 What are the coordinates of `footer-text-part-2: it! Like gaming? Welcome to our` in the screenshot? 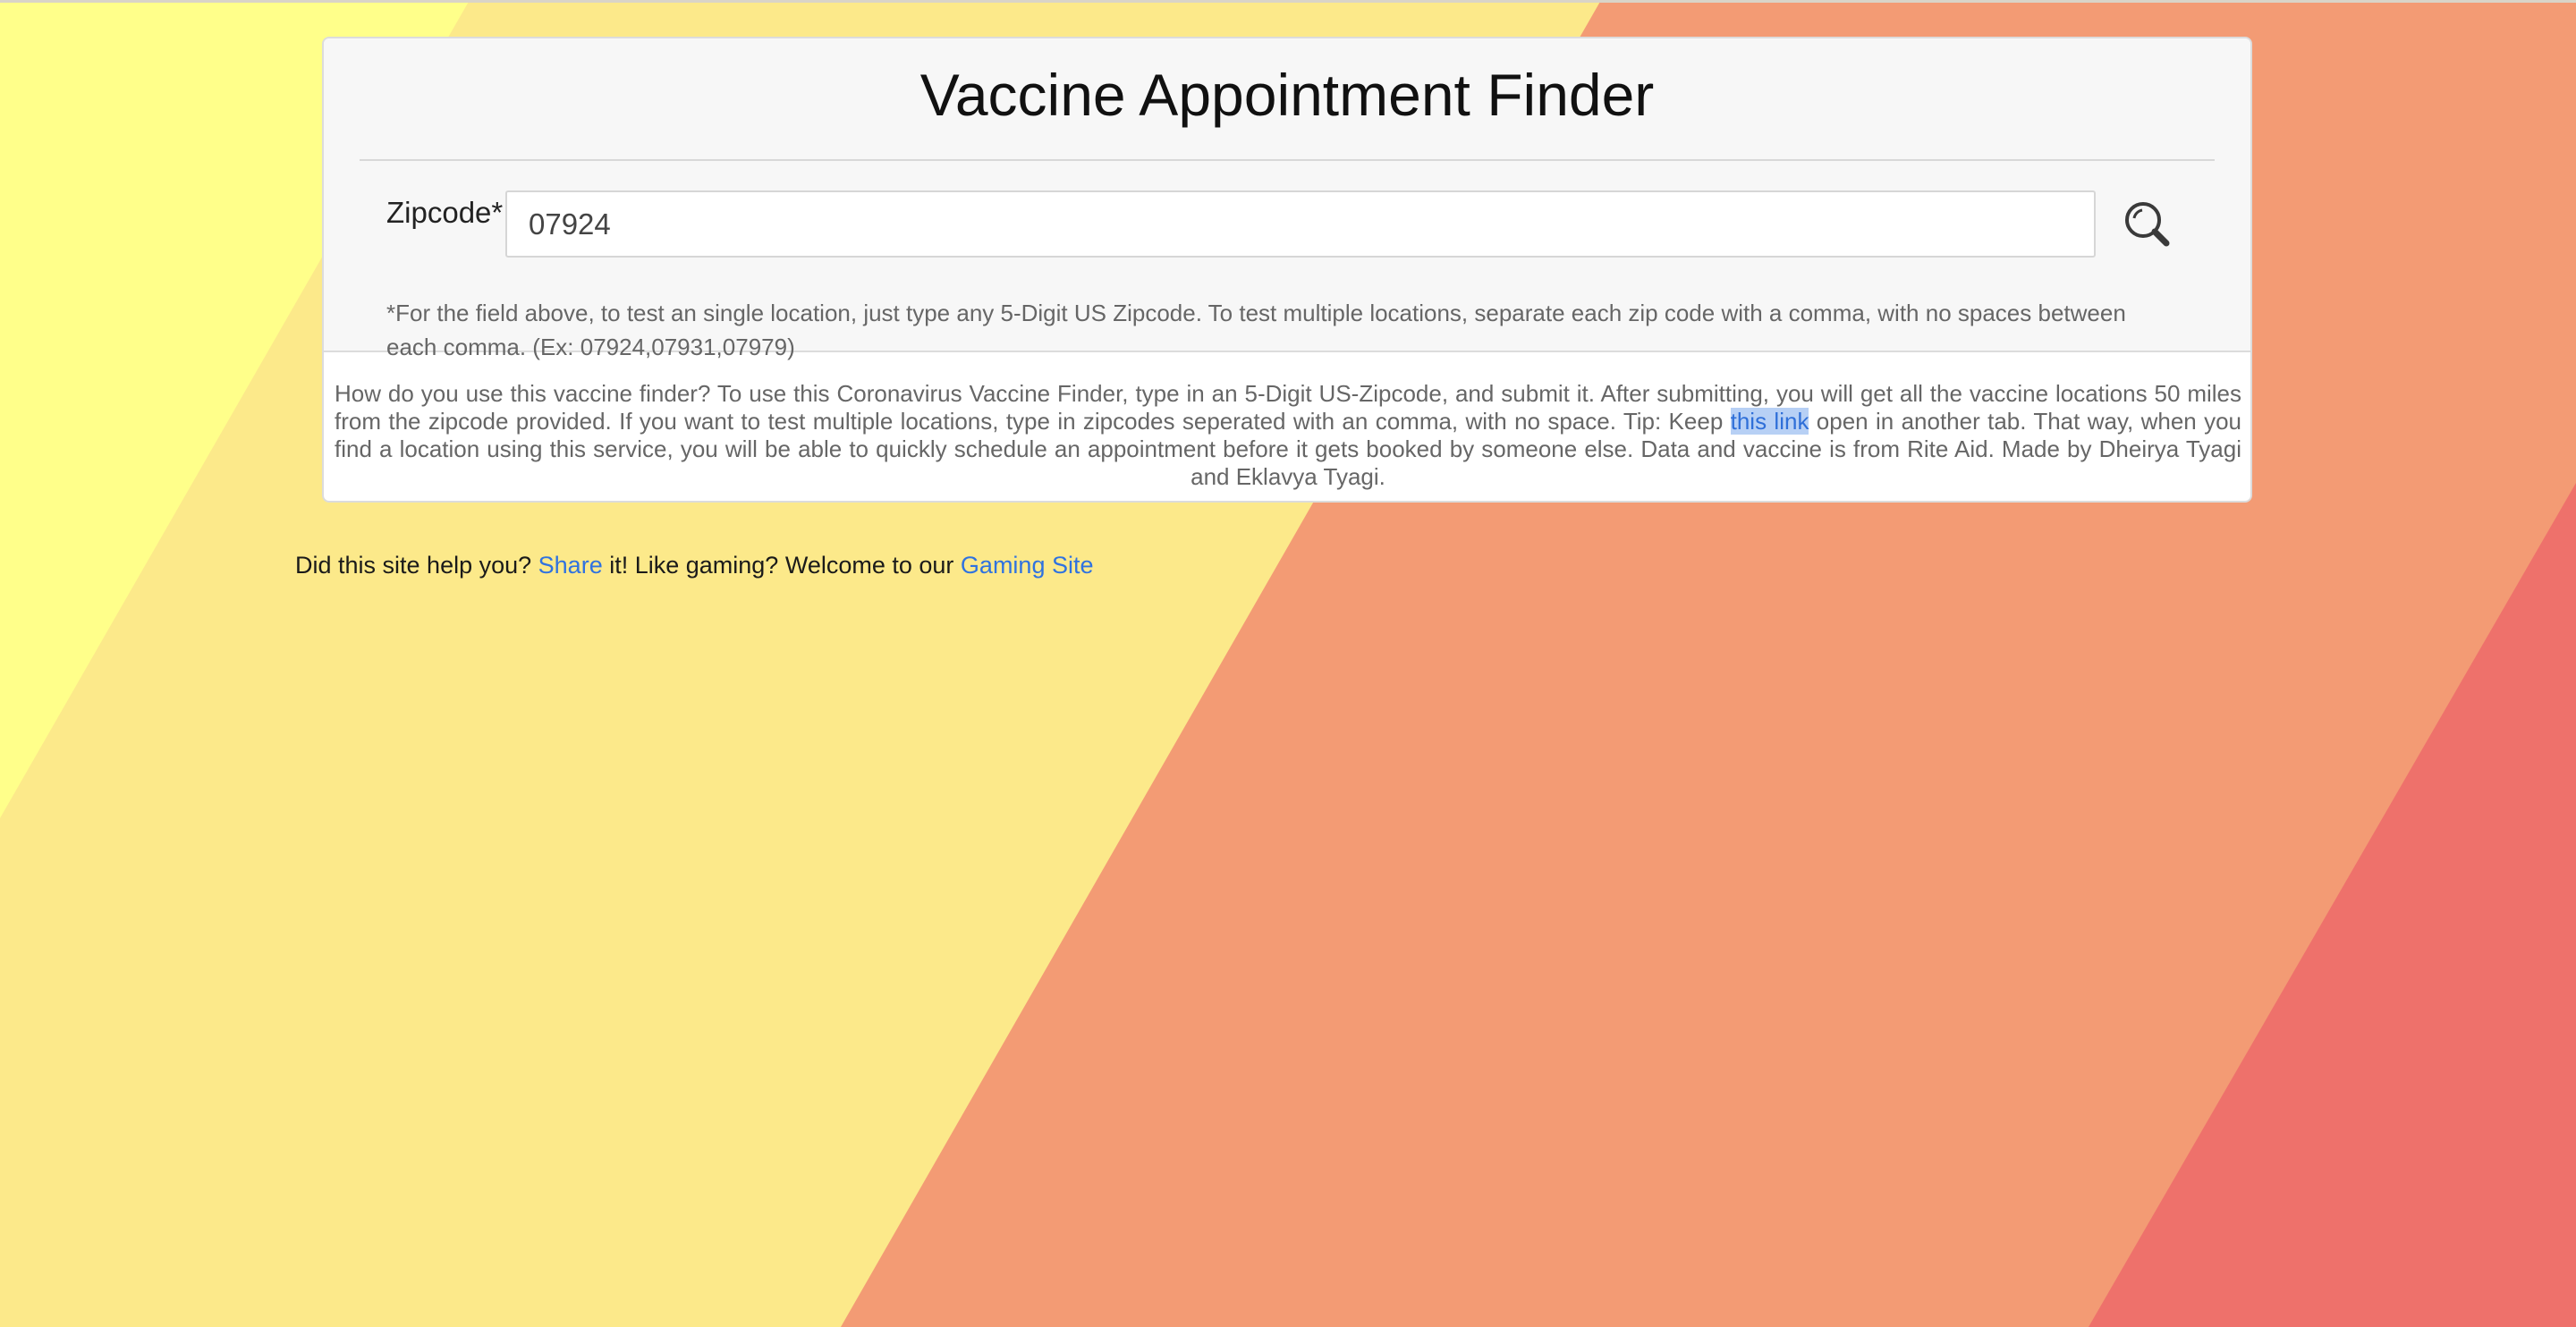 It's located at (781, 565).